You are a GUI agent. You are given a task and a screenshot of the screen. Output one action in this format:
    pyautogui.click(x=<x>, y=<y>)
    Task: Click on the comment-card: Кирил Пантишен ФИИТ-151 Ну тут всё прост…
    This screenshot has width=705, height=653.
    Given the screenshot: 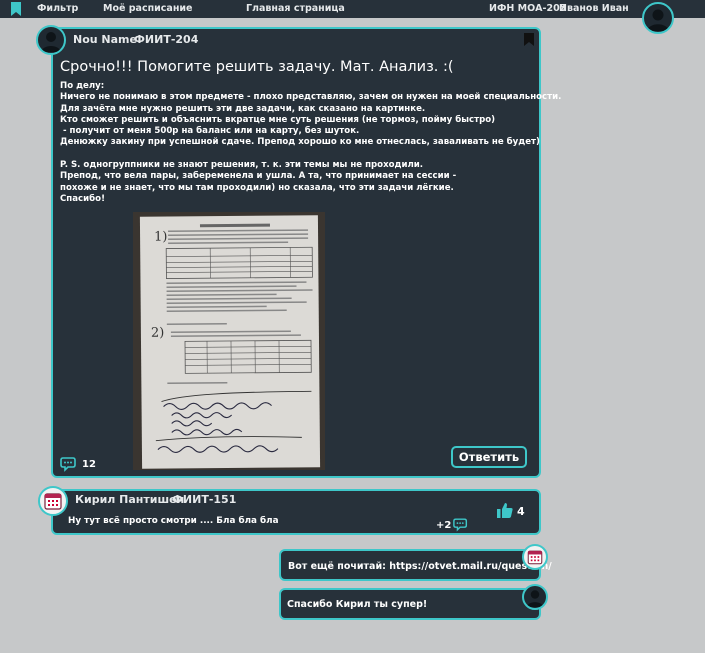 What is the action you would take?
    pyautogui.click(x=296, y=512)
    